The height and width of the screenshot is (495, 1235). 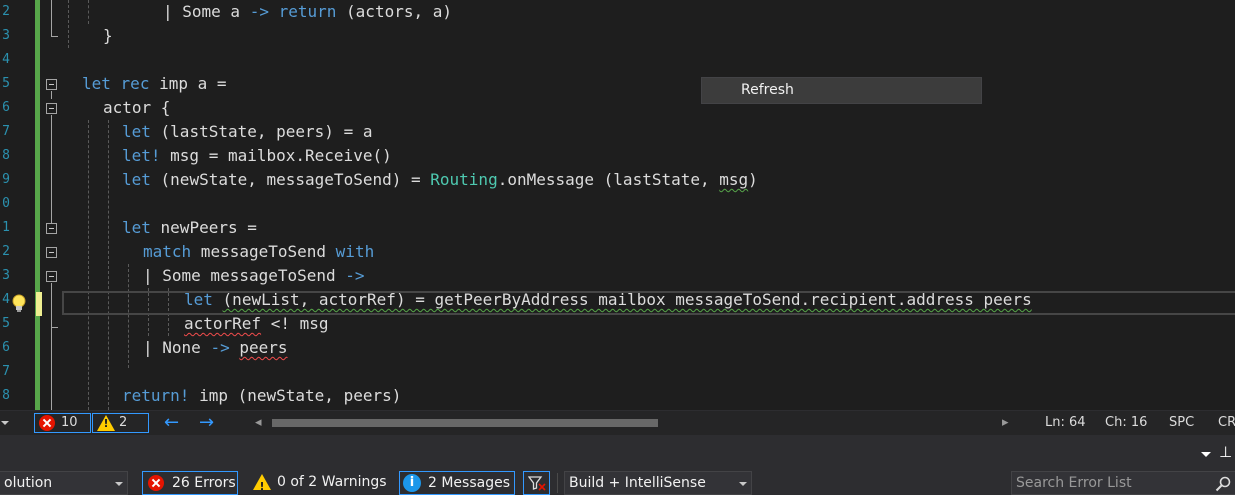 I want to click on filter-clear-icon, so click(x=537, y=483).